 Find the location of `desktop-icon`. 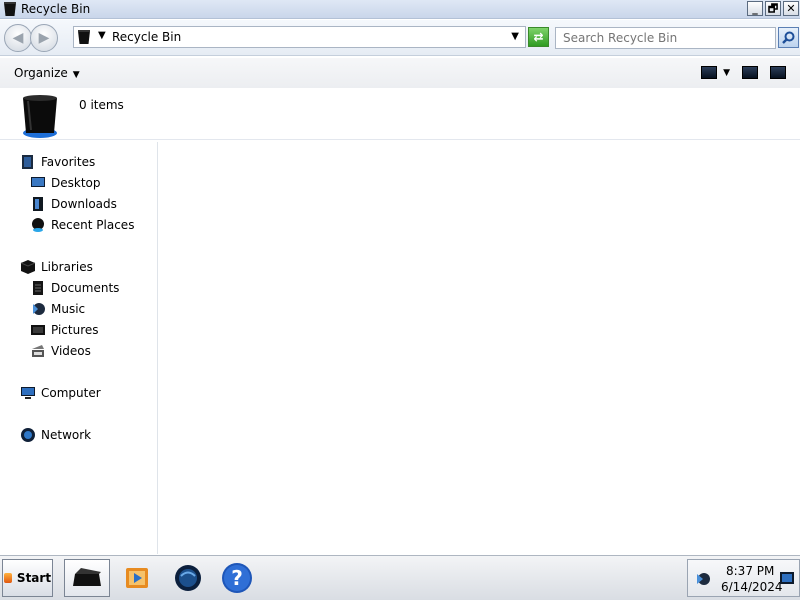

desktop-icon is located at coordinates (38, 182).